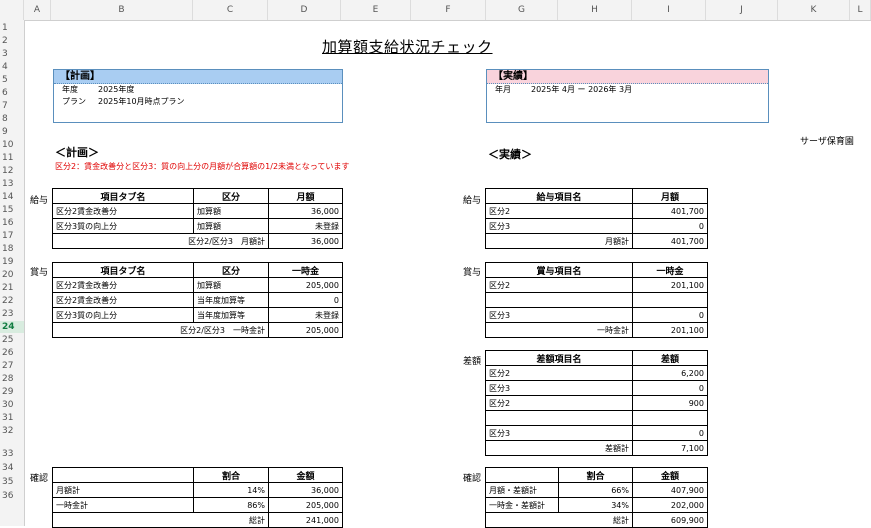 Image resolution: width=871 pixels, height=528 pixels. What do you see at coordinates (670, 211) in the screenshot?
I see `table-cell: 401,700` at bounding box center [670, 211].